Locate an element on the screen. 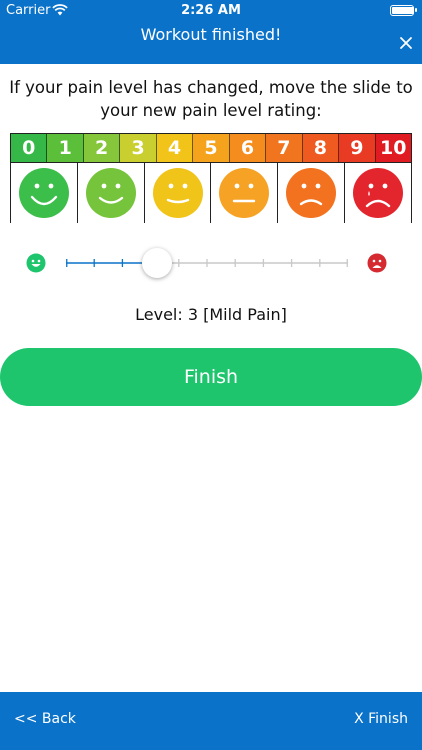  pain-level-text: Level: 3 [Mild Pain] is located at coordinates (211, 314).